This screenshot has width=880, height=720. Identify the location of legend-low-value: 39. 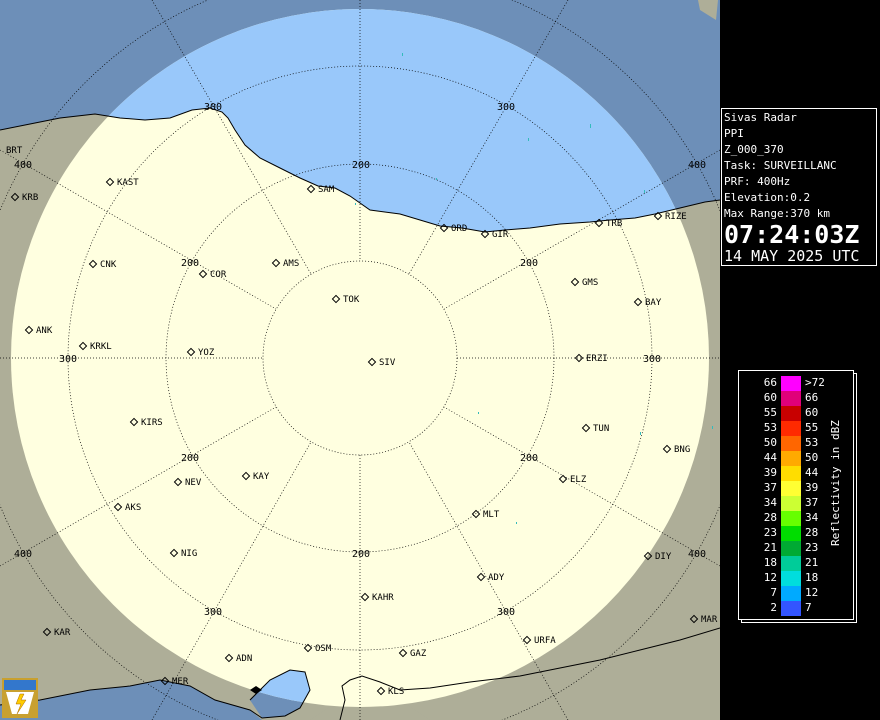
(770, 472).